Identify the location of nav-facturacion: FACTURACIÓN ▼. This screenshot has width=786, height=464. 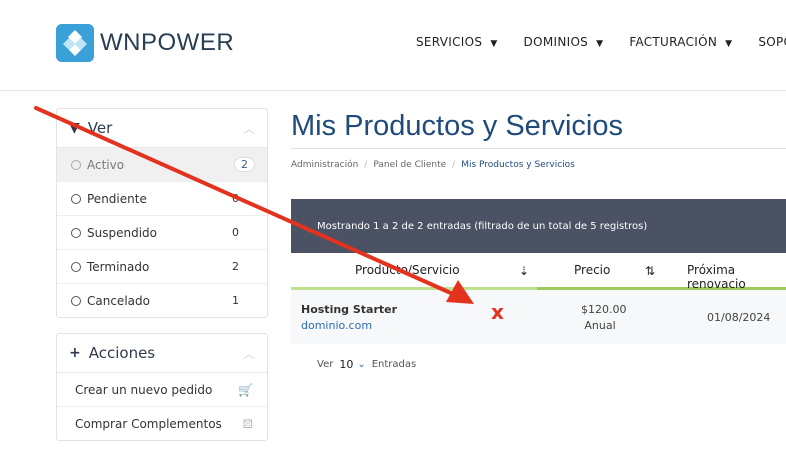
(680, 42).